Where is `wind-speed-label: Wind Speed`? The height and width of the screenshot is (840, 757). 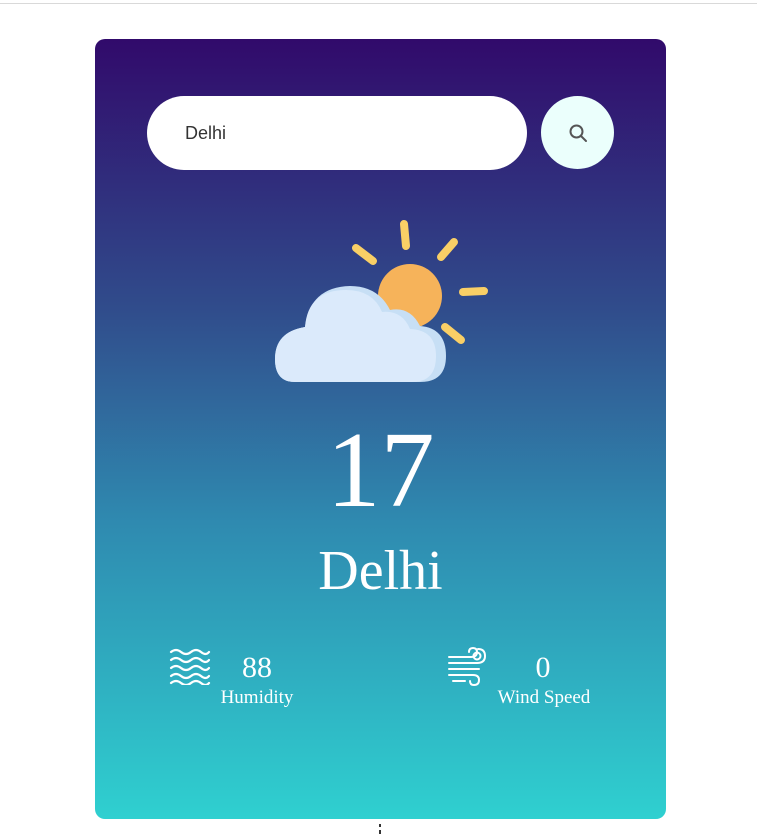 wind-speed-label: Wind Speed is located at coordinates (544, 697).